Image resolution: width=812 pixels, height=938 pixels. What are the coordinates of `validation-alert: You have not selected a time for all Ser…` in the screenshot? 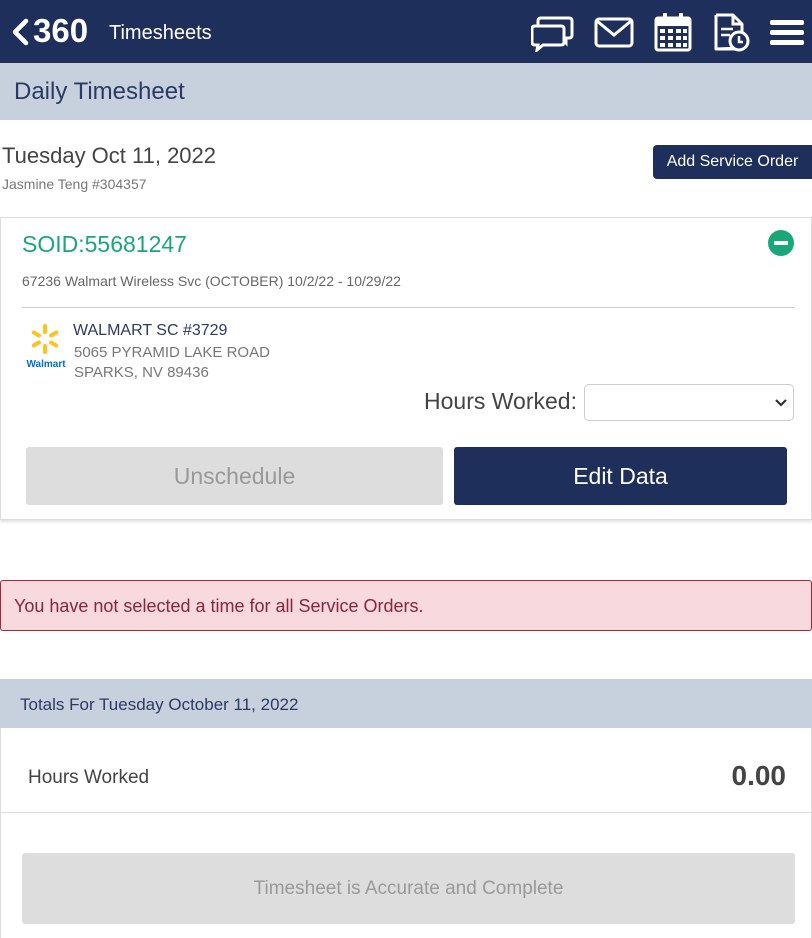 It's located at (406, 605).